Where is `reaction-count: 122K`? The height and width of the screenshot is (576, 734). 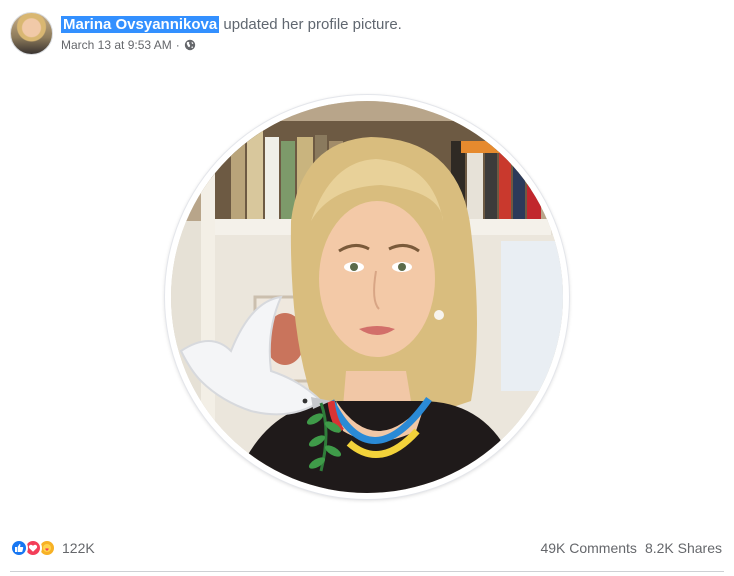 reaction-count: 122K is located at coordinates (78, 548).